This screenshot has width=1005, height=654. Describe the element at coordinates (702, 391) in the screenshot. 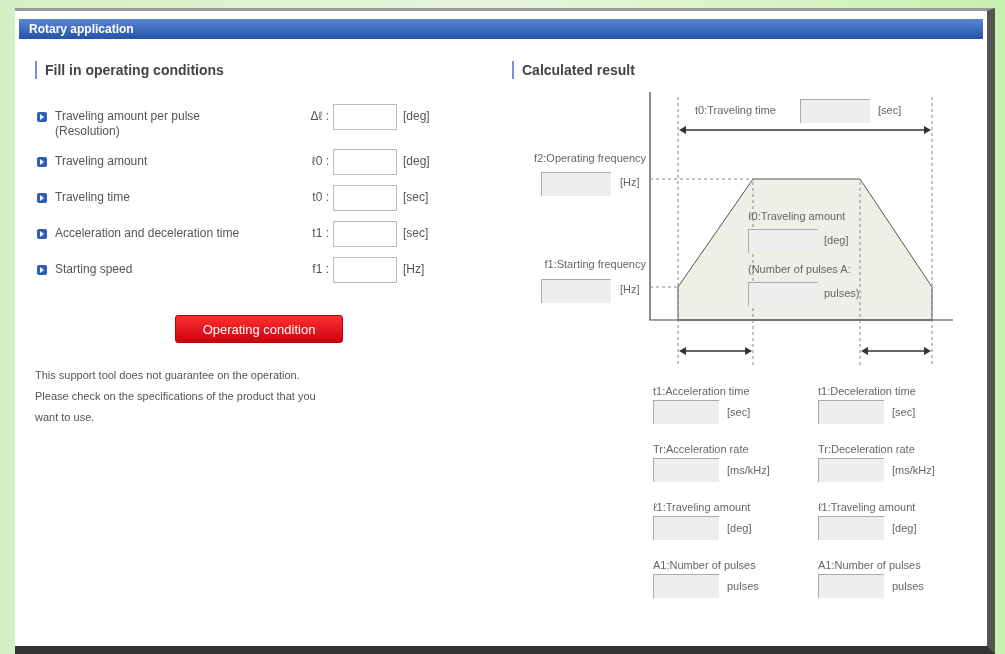

I see `result-label: t1:Acceleration time` at that location.